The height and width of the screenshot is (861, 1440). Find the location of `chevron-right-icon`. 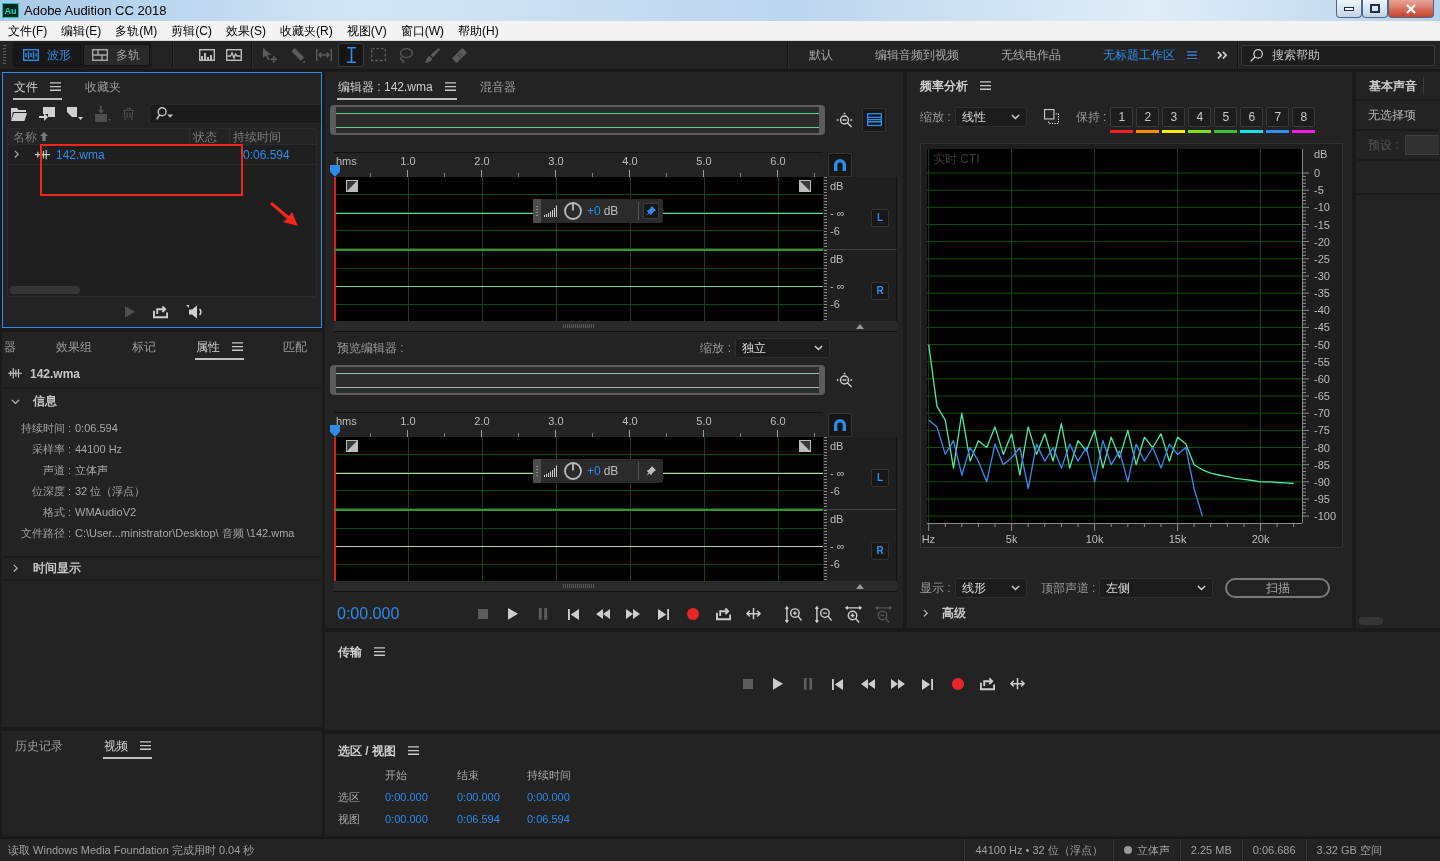

chevron-right-icon is located at coordinates (16, 154).